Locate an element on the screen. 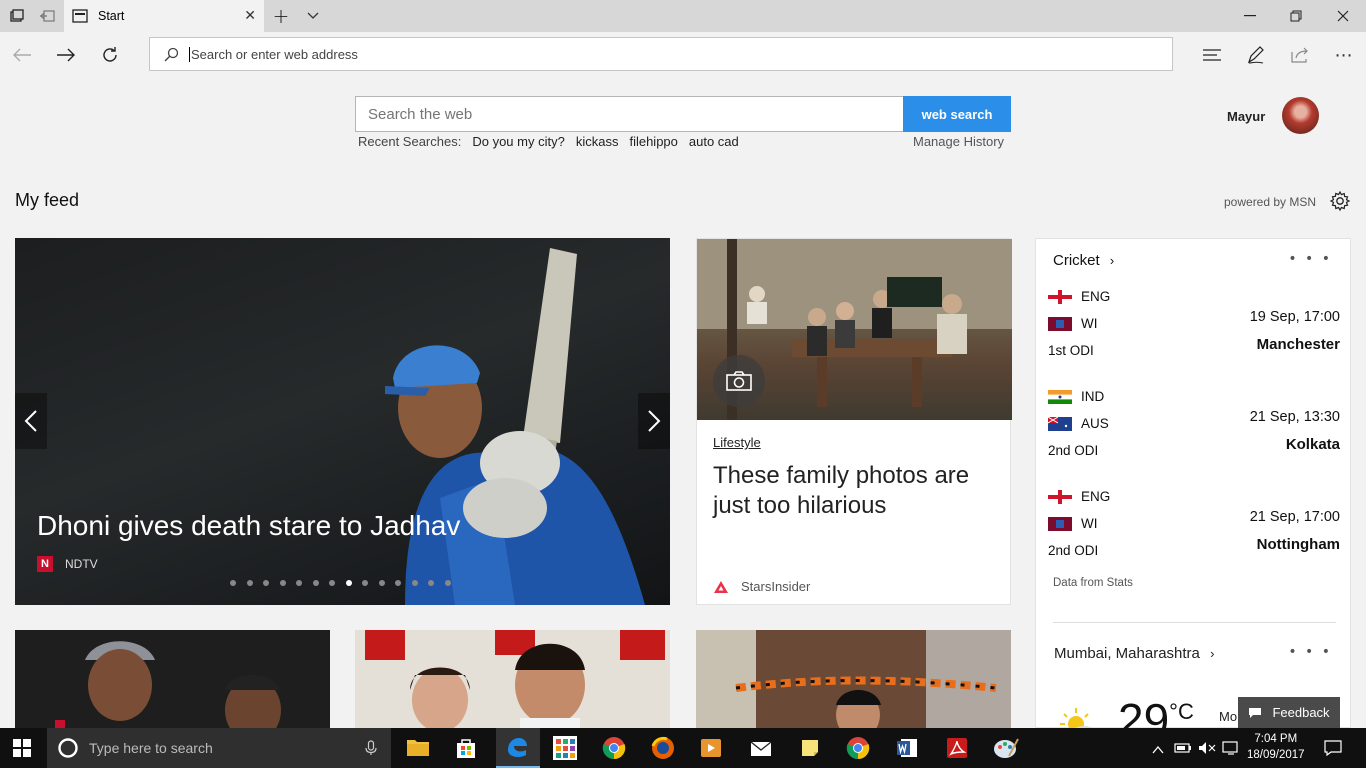 Image resolution: width=1366 pixels, height=768 pixels. file-explorer-icon is located at coordinates (418, 748).